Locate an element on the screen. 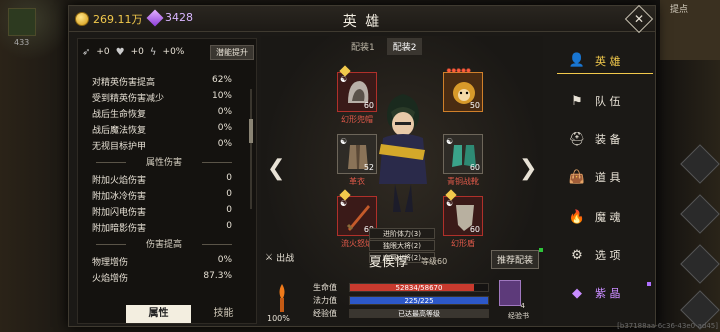 This screenshot has height=332, width=720. menu-item-items: 👜 道 具 is located at coordinates (605, 177).